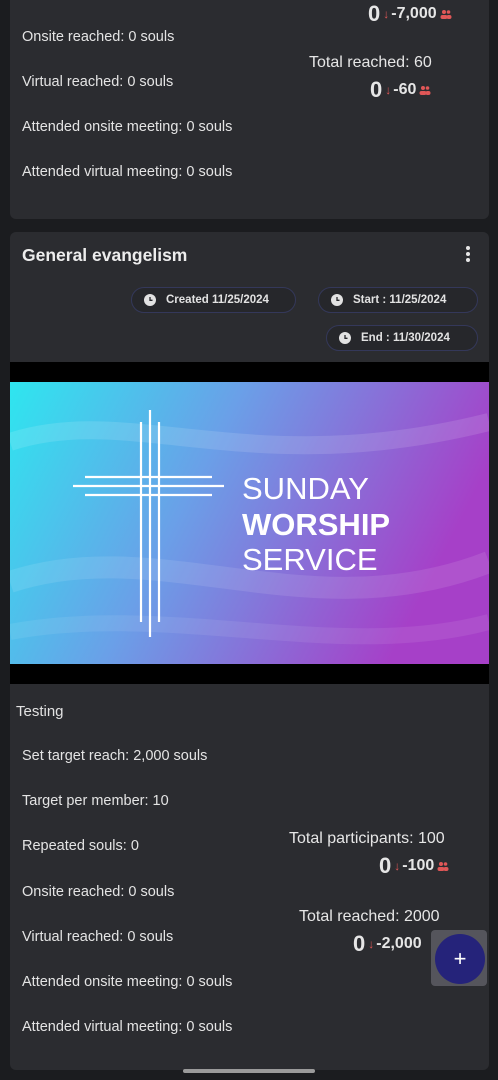 This screenshot has height=1080, width=498. I want to click on reached-delta: 0 ↓ -60, so click(400, 90).